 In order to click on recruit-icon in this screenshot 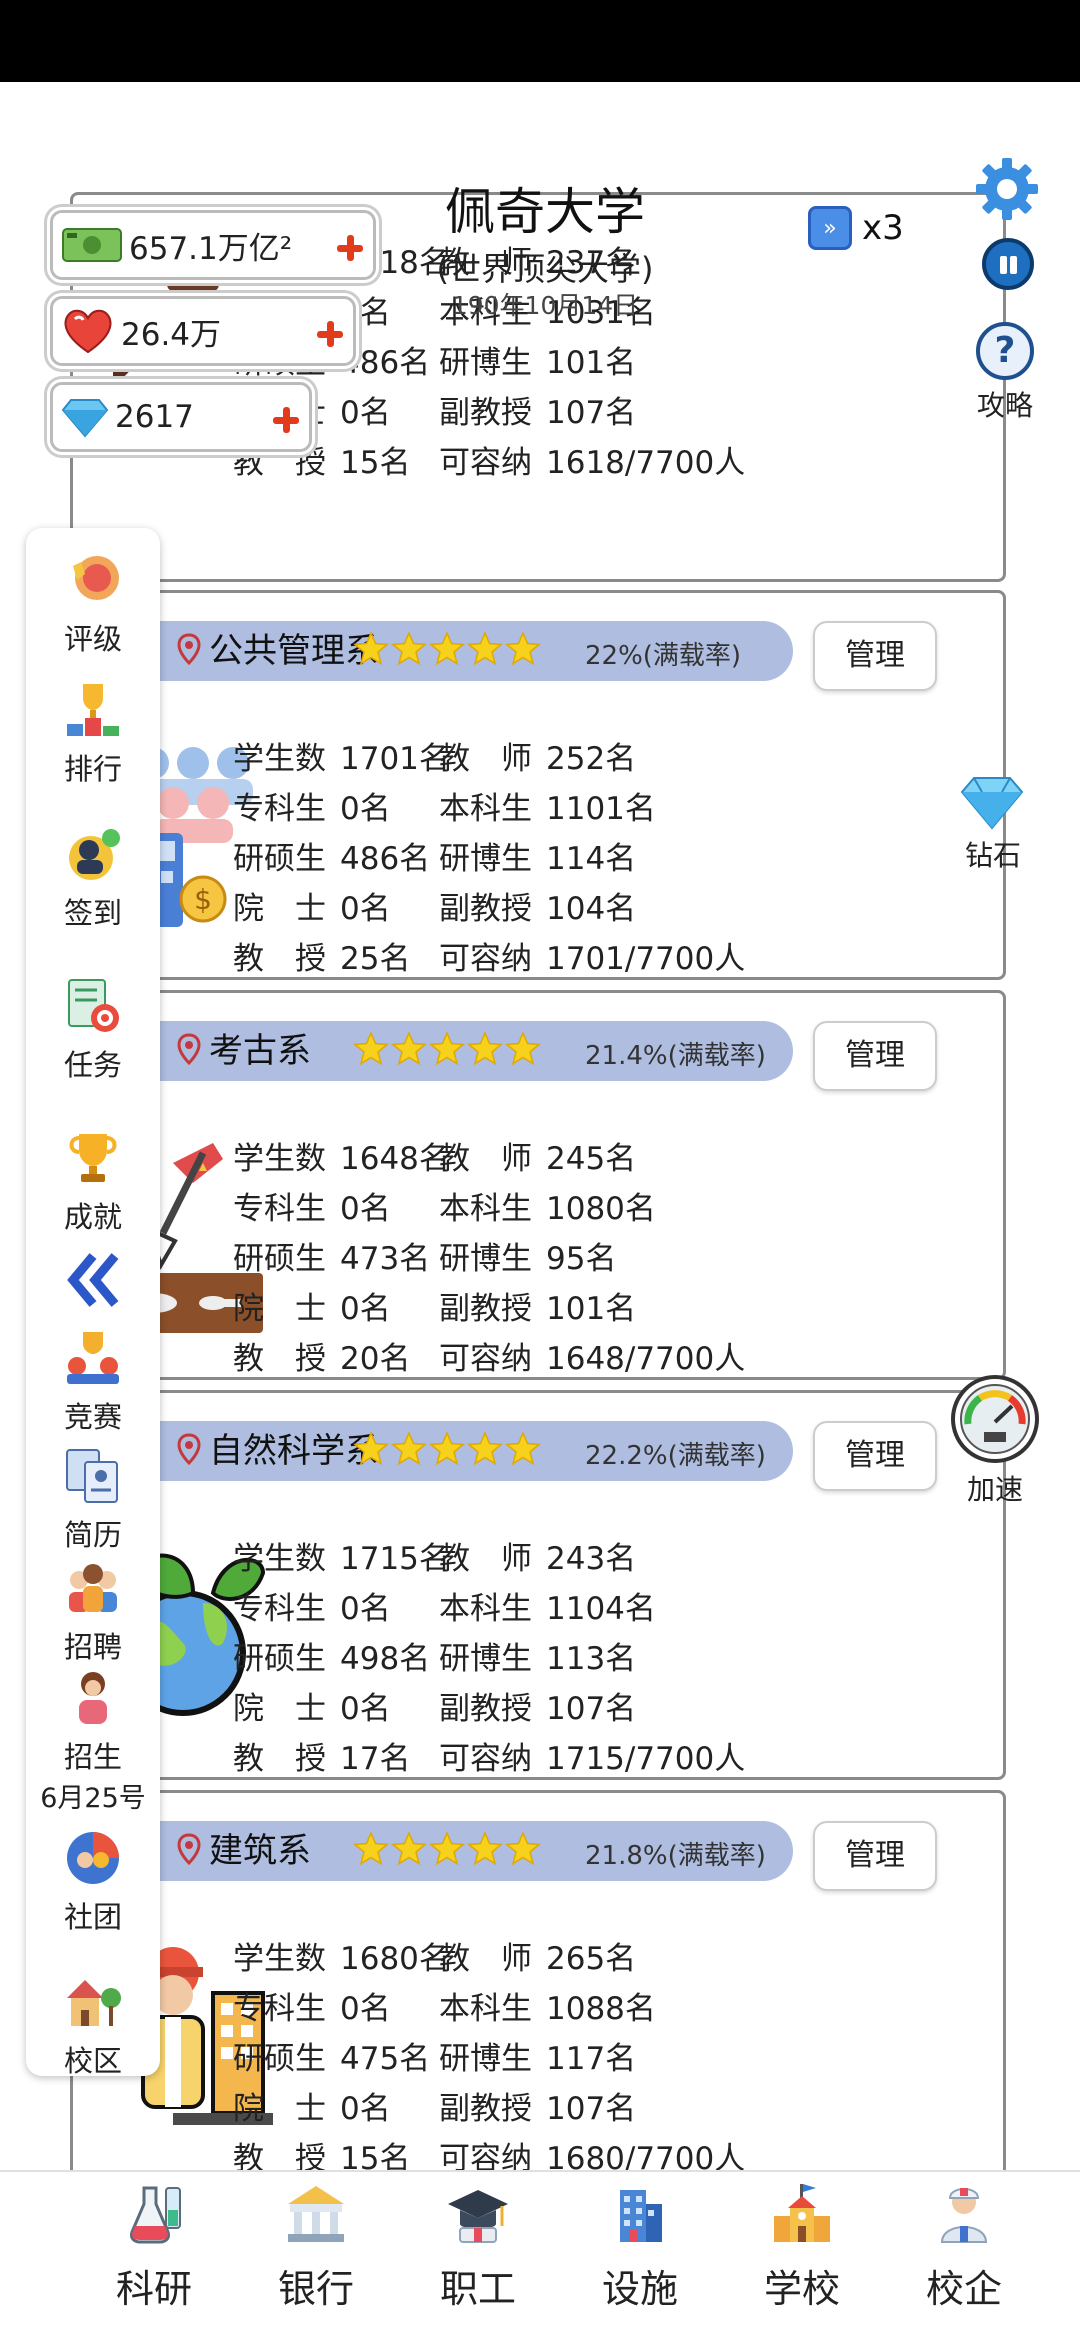, I will do `click(93, 1588)`.